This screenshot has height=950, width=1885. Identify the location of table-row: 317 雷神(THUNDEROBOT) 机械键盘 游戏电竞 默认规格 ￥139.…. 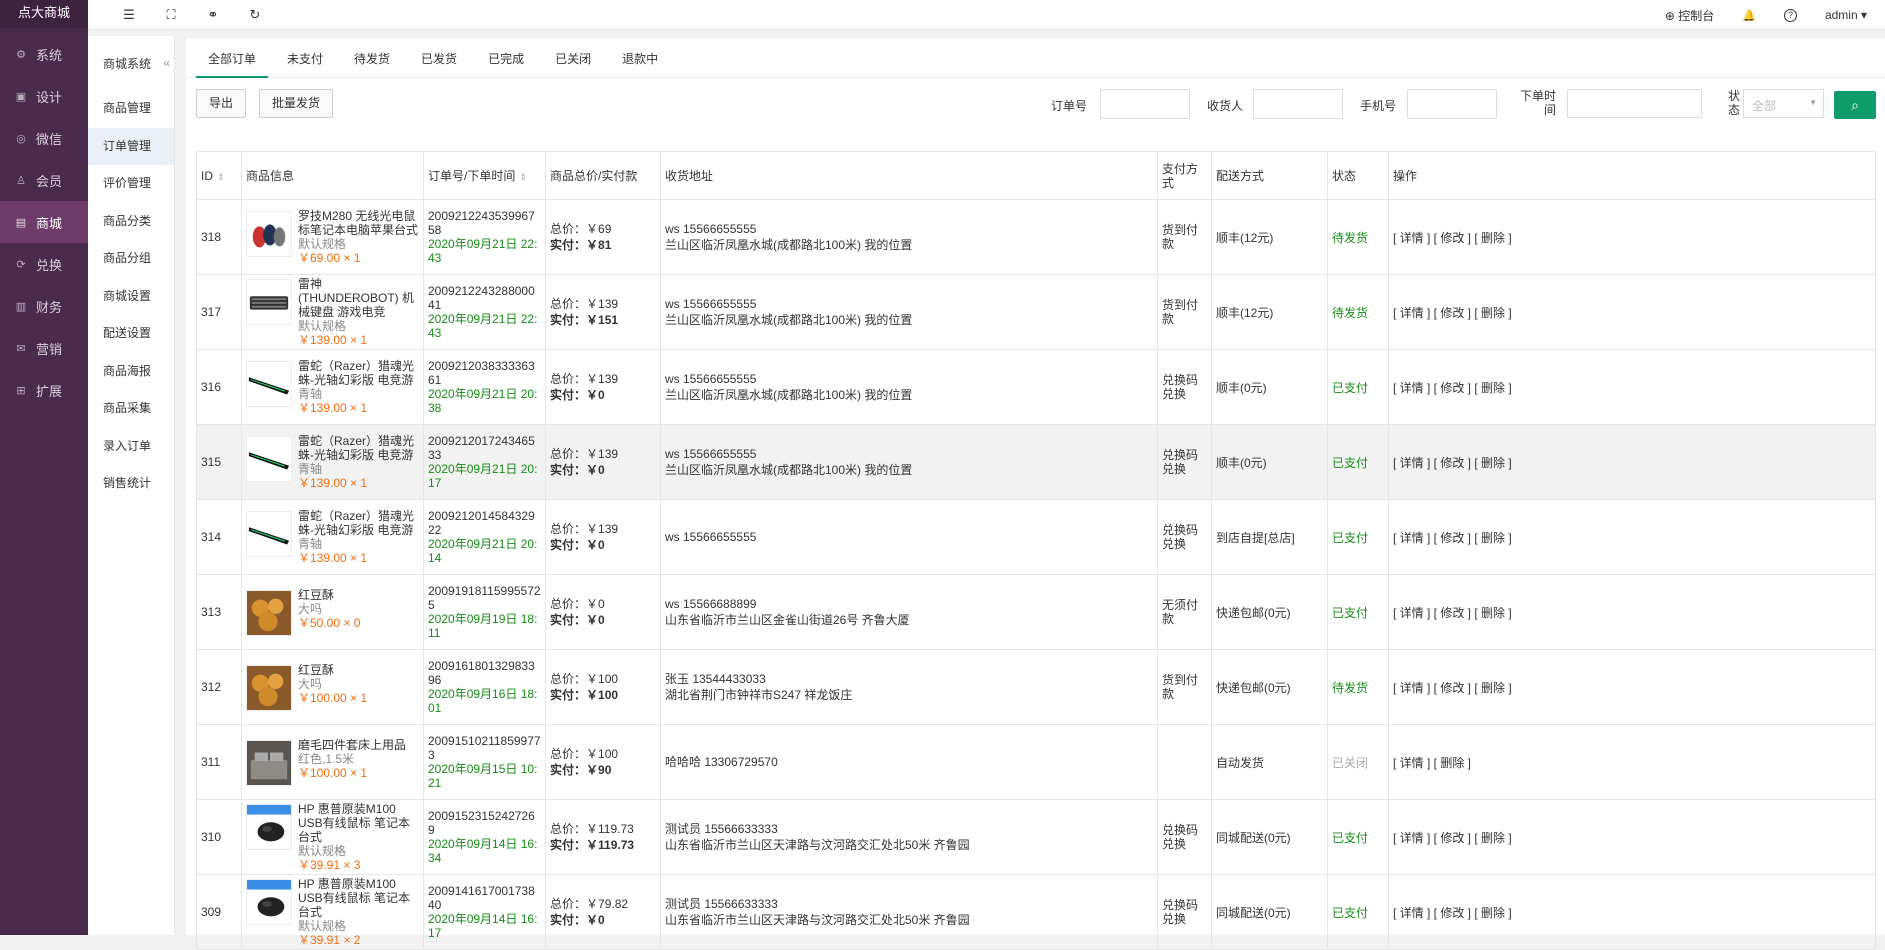
(1036, 312).